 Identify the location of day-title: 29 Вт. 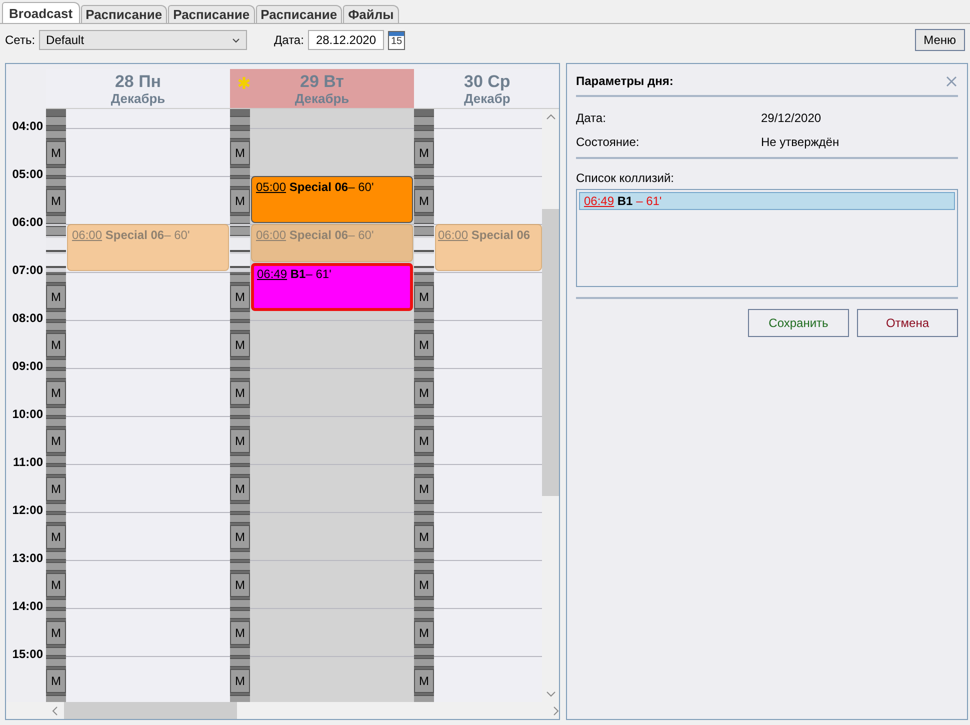
(322, 81).